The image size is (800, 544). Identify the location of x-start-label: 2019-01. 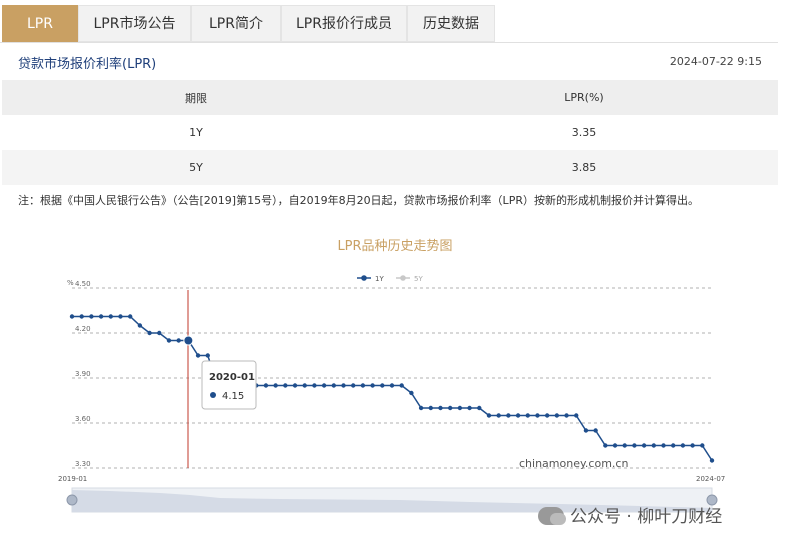
(72, 479).